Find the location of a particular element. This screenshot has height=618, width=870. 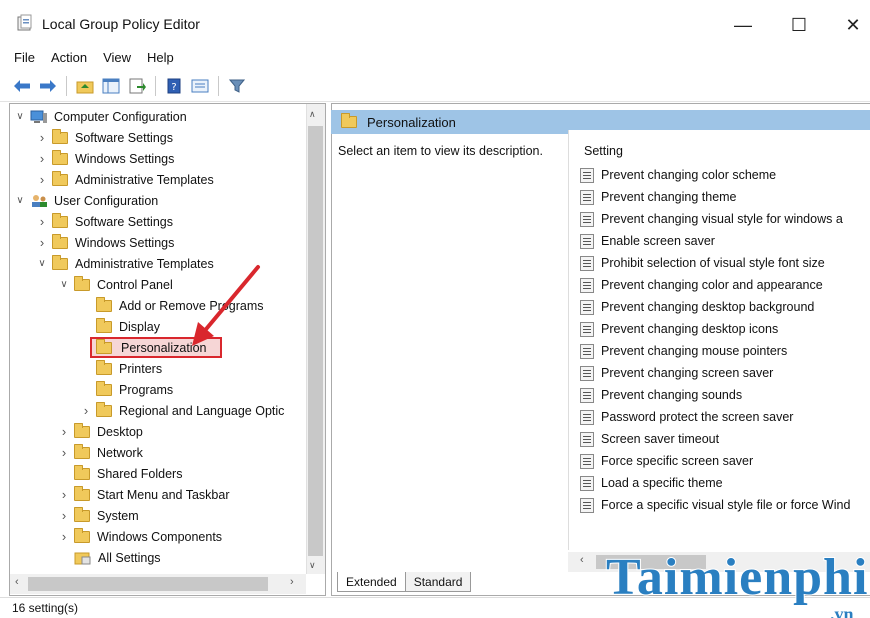

up-one-level-button is located at coordinates (85, 86).